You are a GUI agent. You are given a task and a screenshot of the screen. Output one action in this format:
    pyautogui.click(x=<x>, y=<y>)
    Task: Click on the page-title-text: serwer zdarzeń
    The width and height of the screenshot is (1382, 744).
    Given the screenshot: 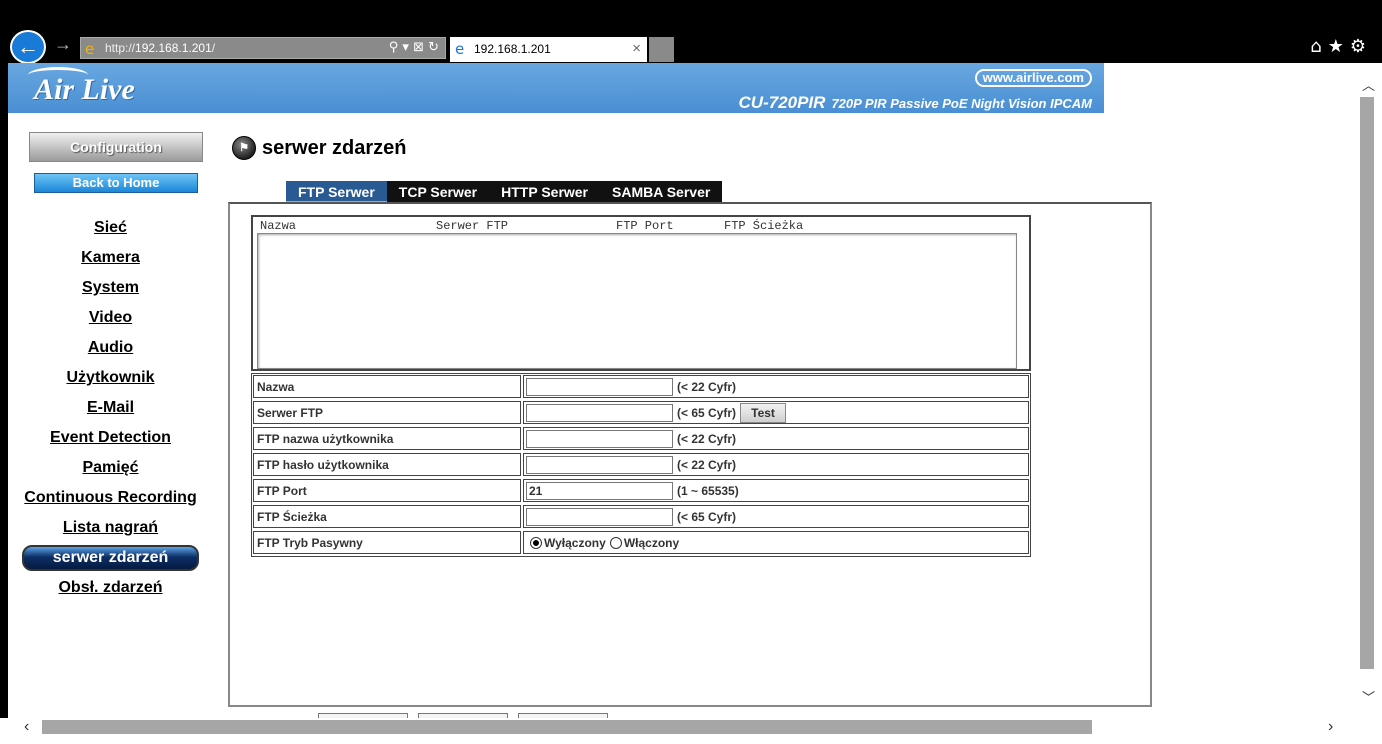 What is the action you would take?
    pyautogui.click(x=334, y=147)
    